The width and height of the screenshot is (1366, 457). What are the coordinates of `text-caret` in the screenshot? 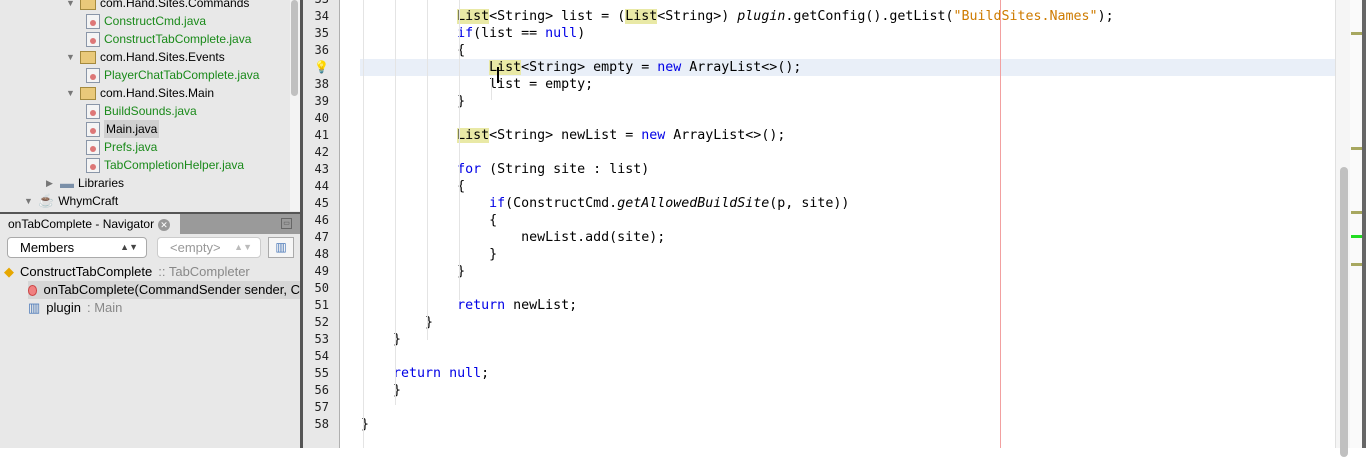 It's located at (498, 75).